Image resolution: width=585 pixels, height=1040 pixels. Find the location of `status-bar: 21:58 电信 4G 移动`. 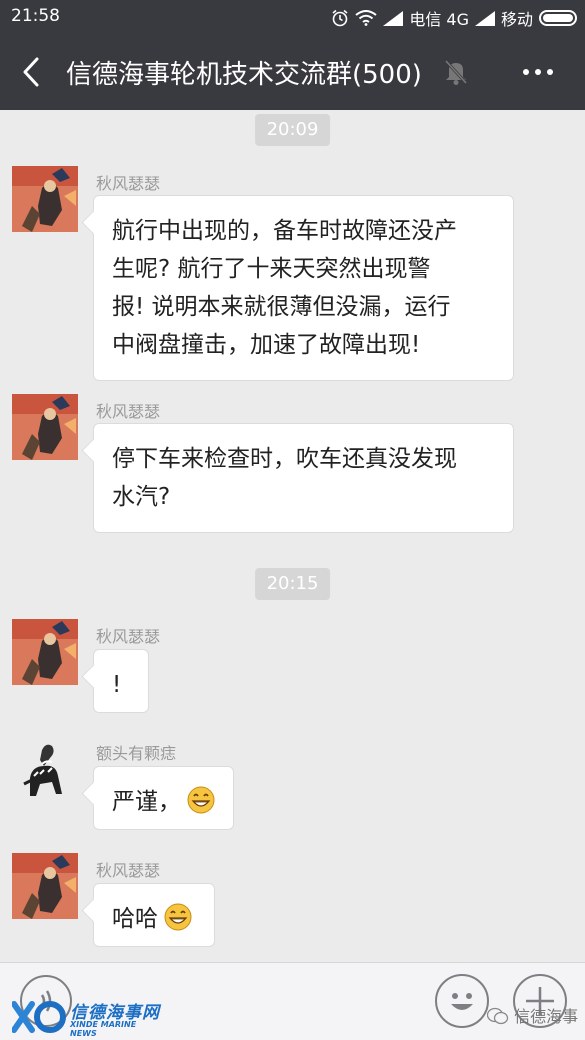

status-bar: 21:58 电信 4G 移动 is located at coordinates (292, 17).